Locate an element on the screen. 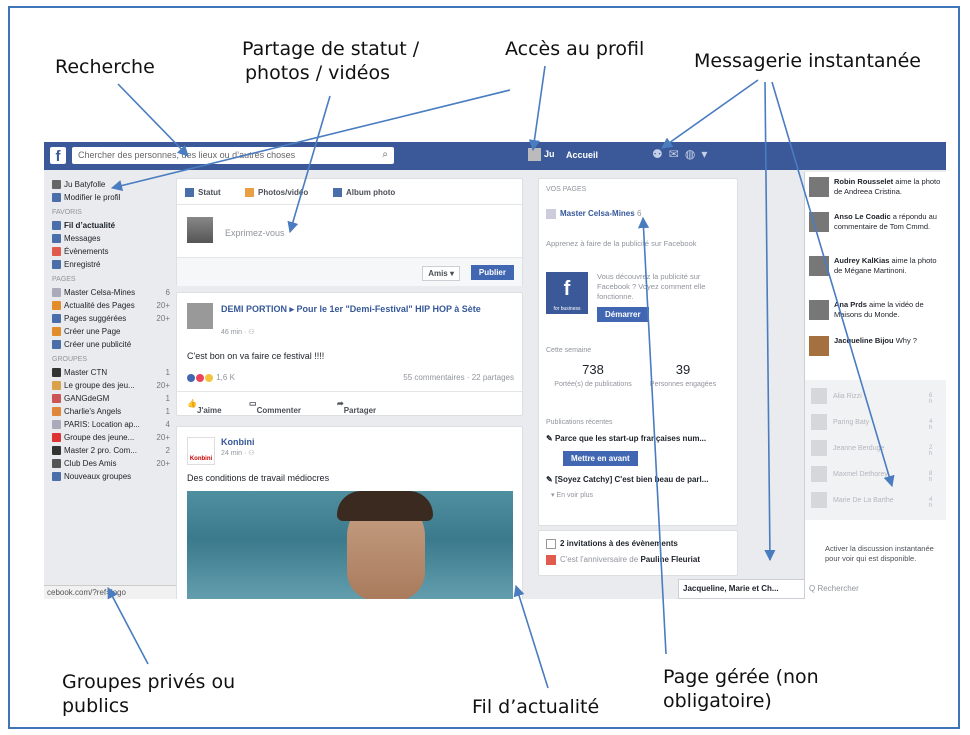 The image size is (970, 735). pencil-icon is located at coordinates (189, 193).